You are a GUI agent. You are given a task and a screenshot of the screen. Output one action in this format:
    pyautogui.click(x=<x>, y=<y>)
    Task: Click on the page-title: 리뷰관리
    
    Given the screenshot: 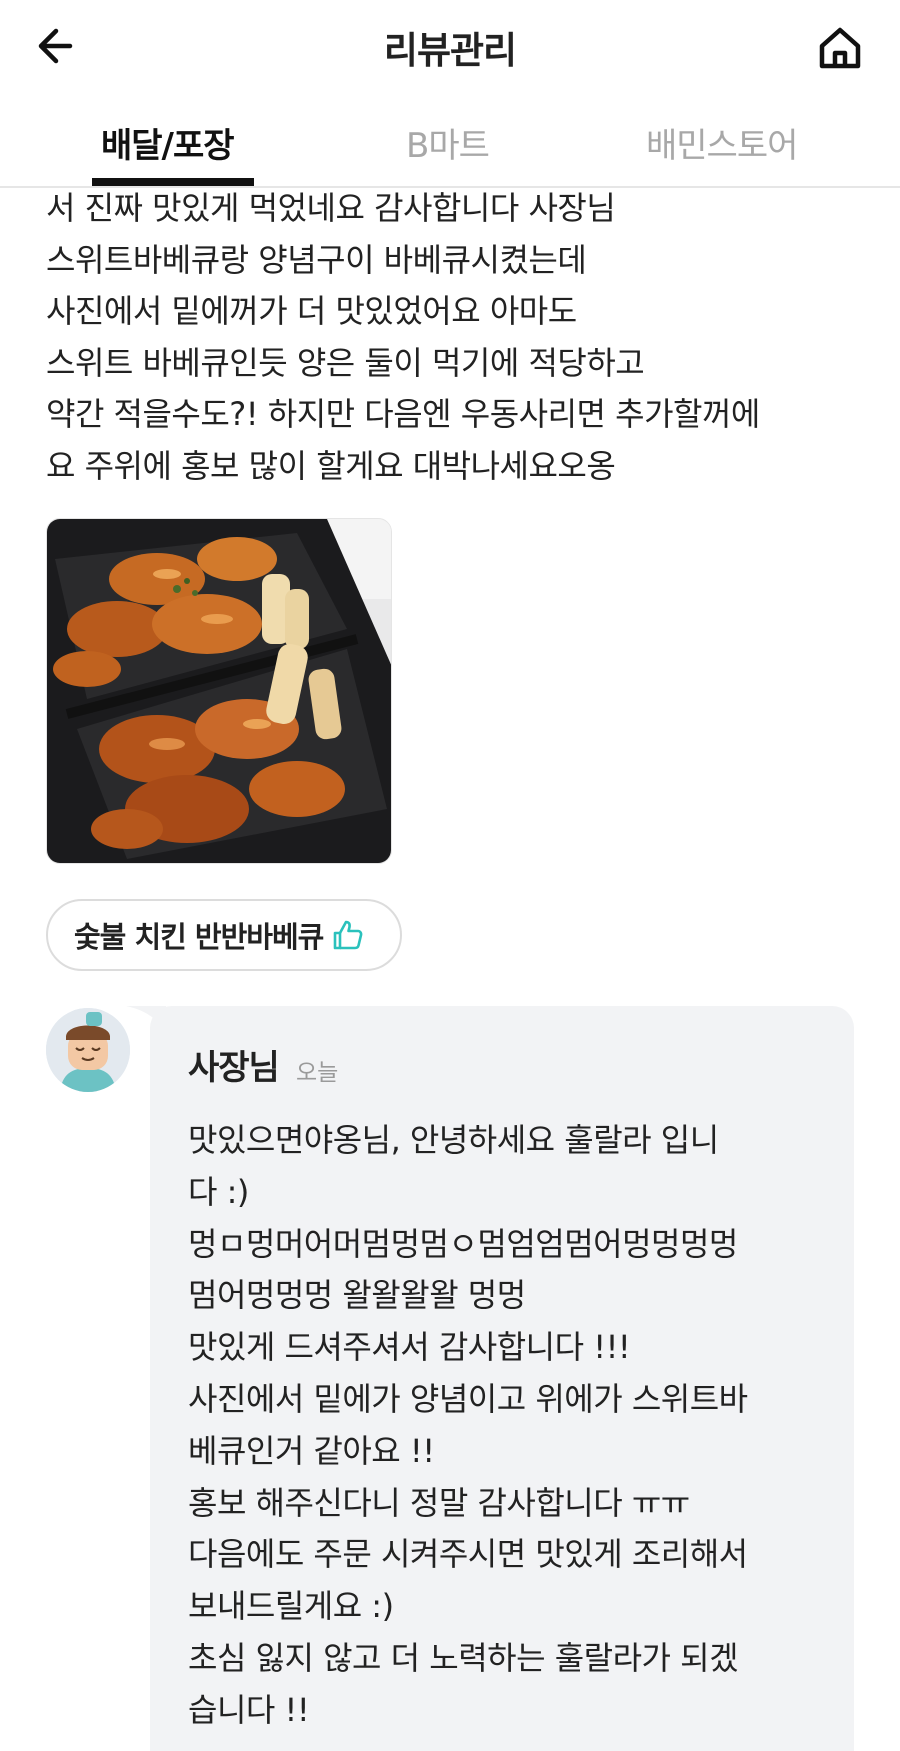 What is the action you would take?
    pyautogui.click(x=450, y=50)
    